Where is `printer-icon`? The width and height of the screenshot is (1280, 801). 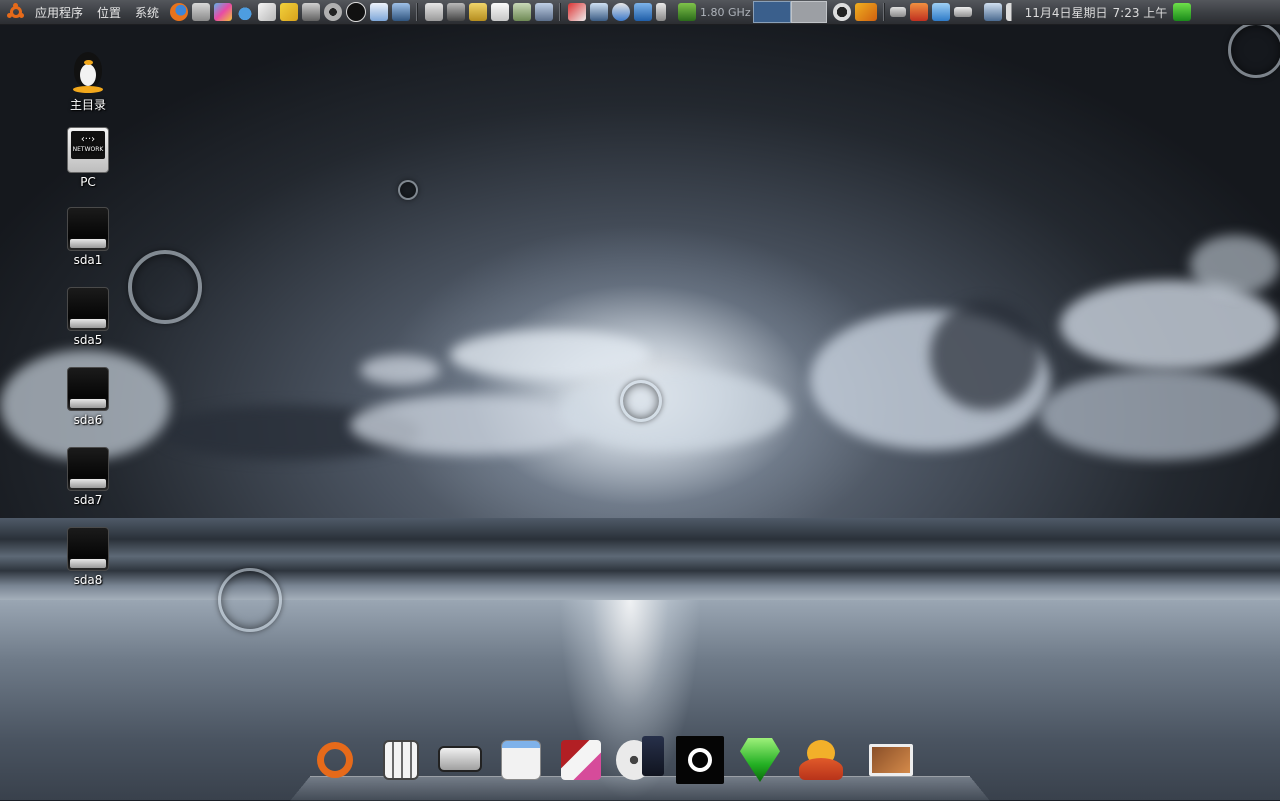
printer-icon is located at coordinates (544, 12).